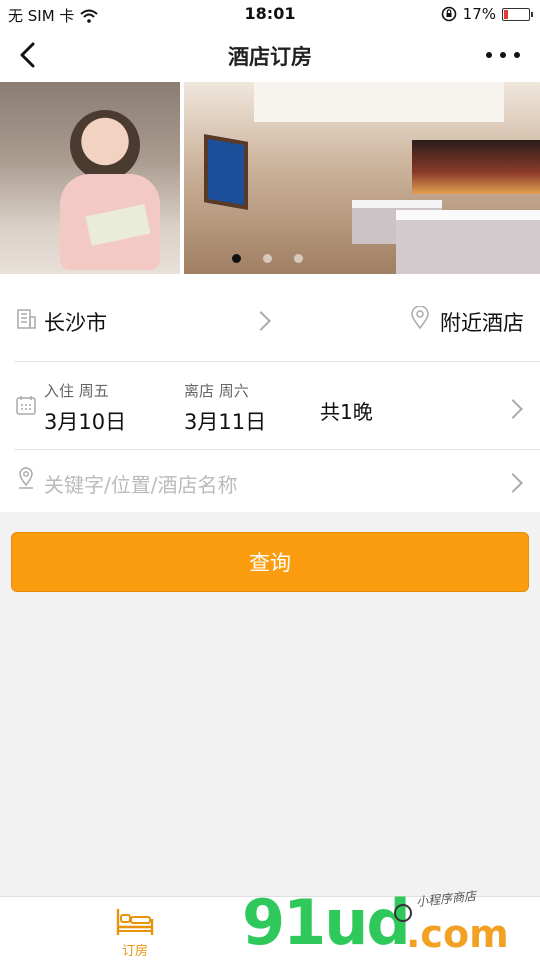 The width and height of the screenshot is (540, 960). What do you see at coordinates (135, 922) in the screenshot?
I see `bed-icon` at bounding box center [135, 922].